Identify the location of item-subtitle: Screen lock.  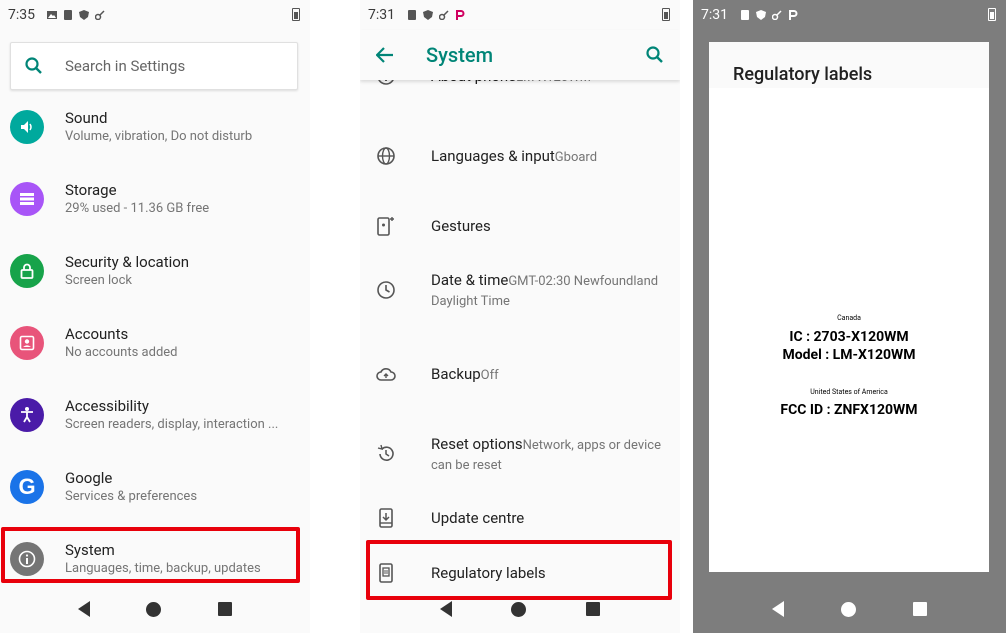
(98, 280).